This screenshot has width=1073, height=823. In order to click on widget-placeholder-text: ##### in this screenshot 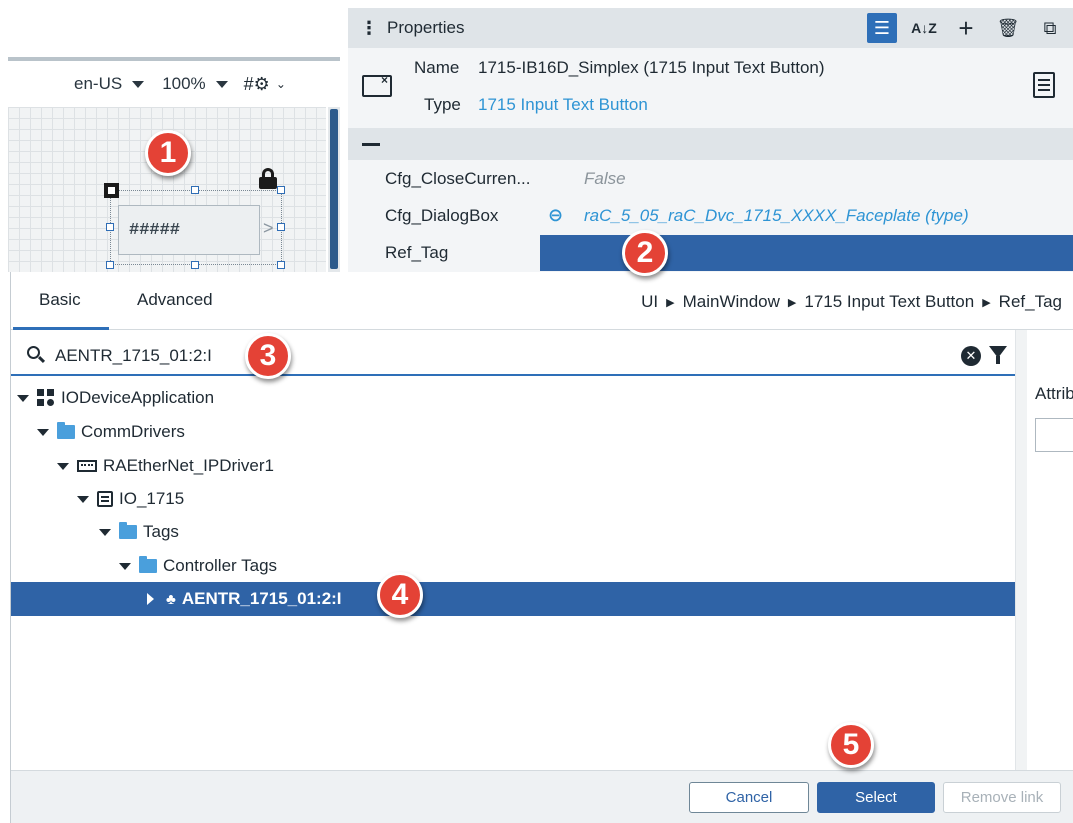, I will do `click(155, 230)`.